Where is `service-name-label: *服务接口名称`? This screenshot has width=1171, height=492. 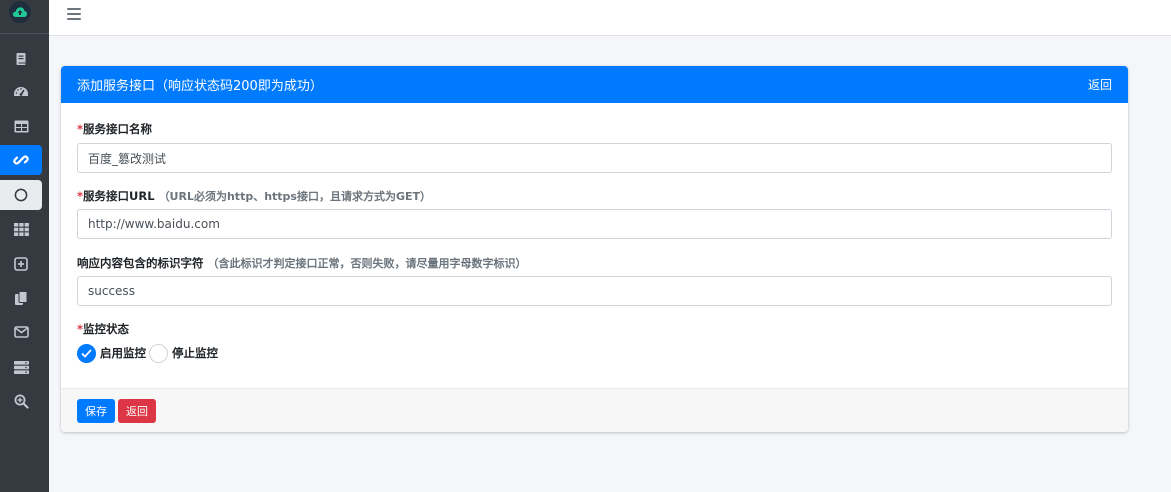 service-name-label: *服务接口名称 is located at coordinates (115, 129).